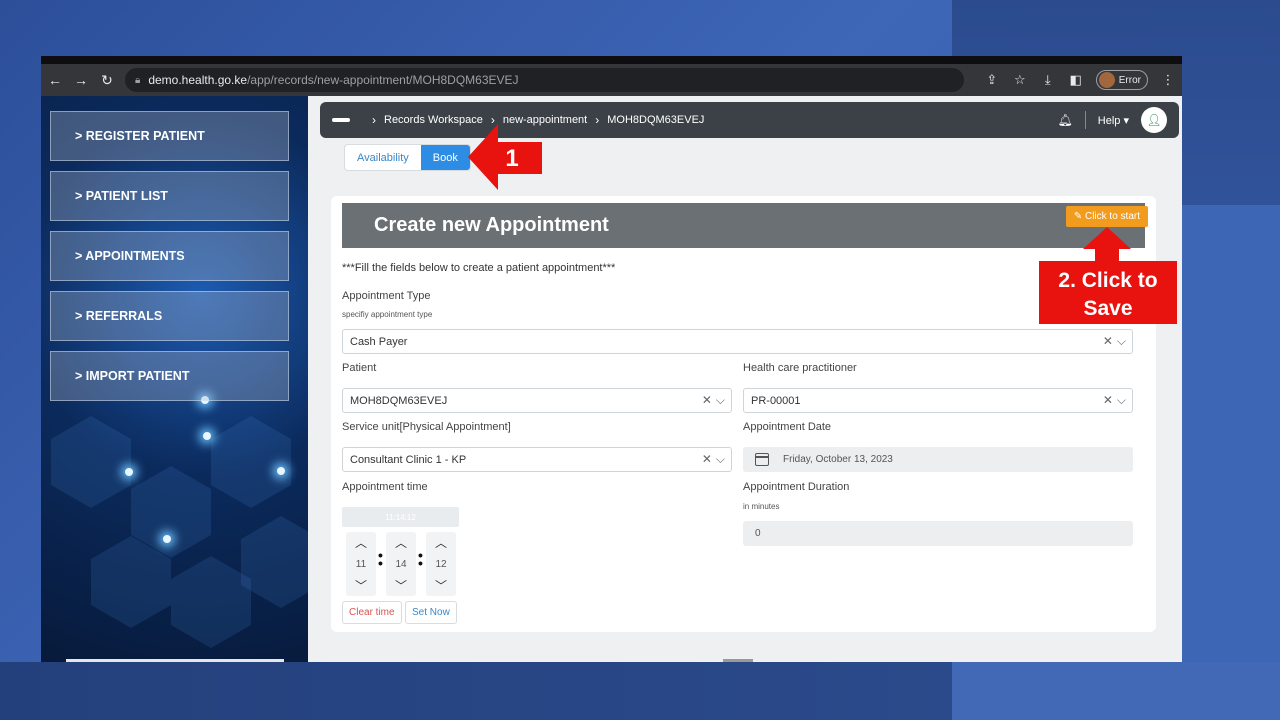 This screenshot has width=1280, height=720. What do you see at coordinates (1020, 80) in the screenshot?
I see `bookmark-star-icon: ☆` at bounding box center [1020, 80].